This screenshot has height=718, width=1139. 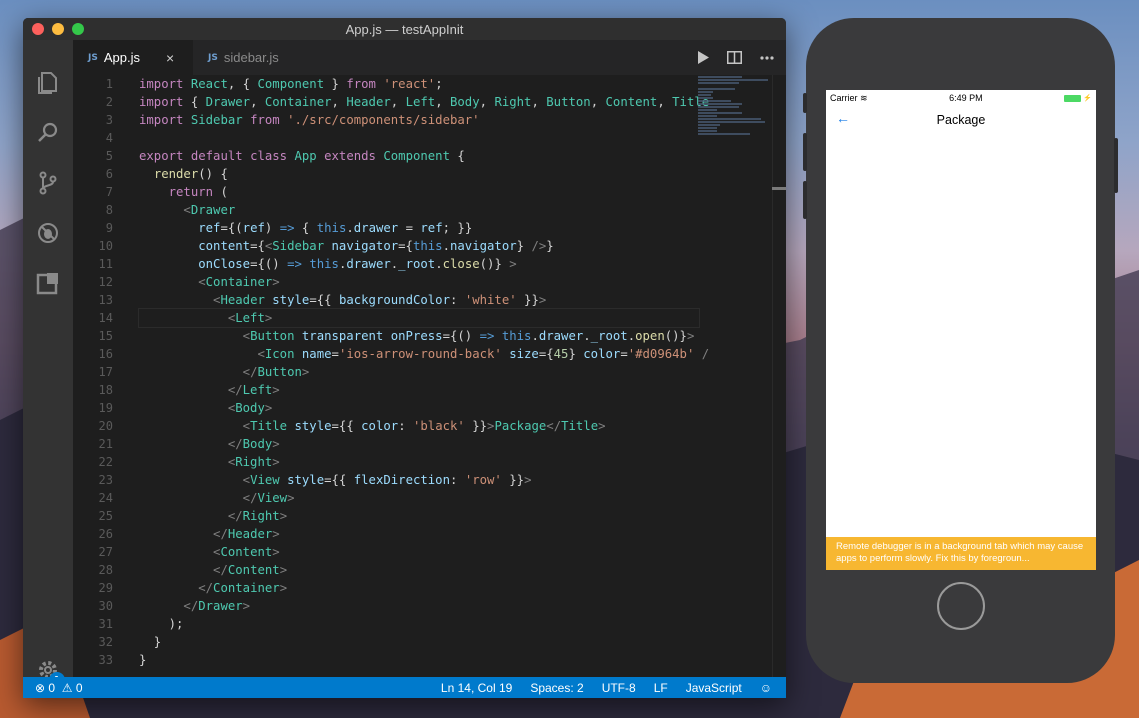 I want to click on line-number: 21, so click(x=105, y=444).